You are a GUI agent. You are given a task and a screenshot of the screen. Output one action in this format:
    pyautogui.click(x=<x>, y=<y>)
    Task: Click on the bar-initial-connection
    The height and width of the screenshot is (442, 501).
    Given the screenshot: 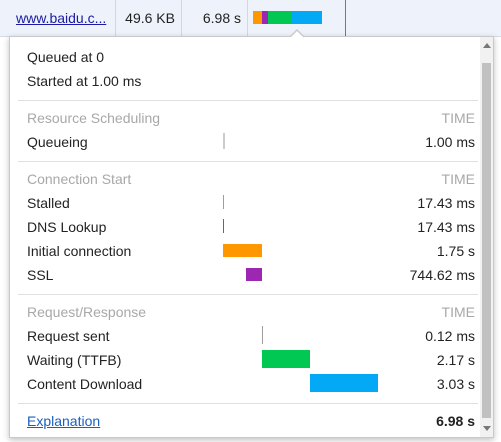 What is the action you would take?
    pyautogui.click(x=242, y=250)
    